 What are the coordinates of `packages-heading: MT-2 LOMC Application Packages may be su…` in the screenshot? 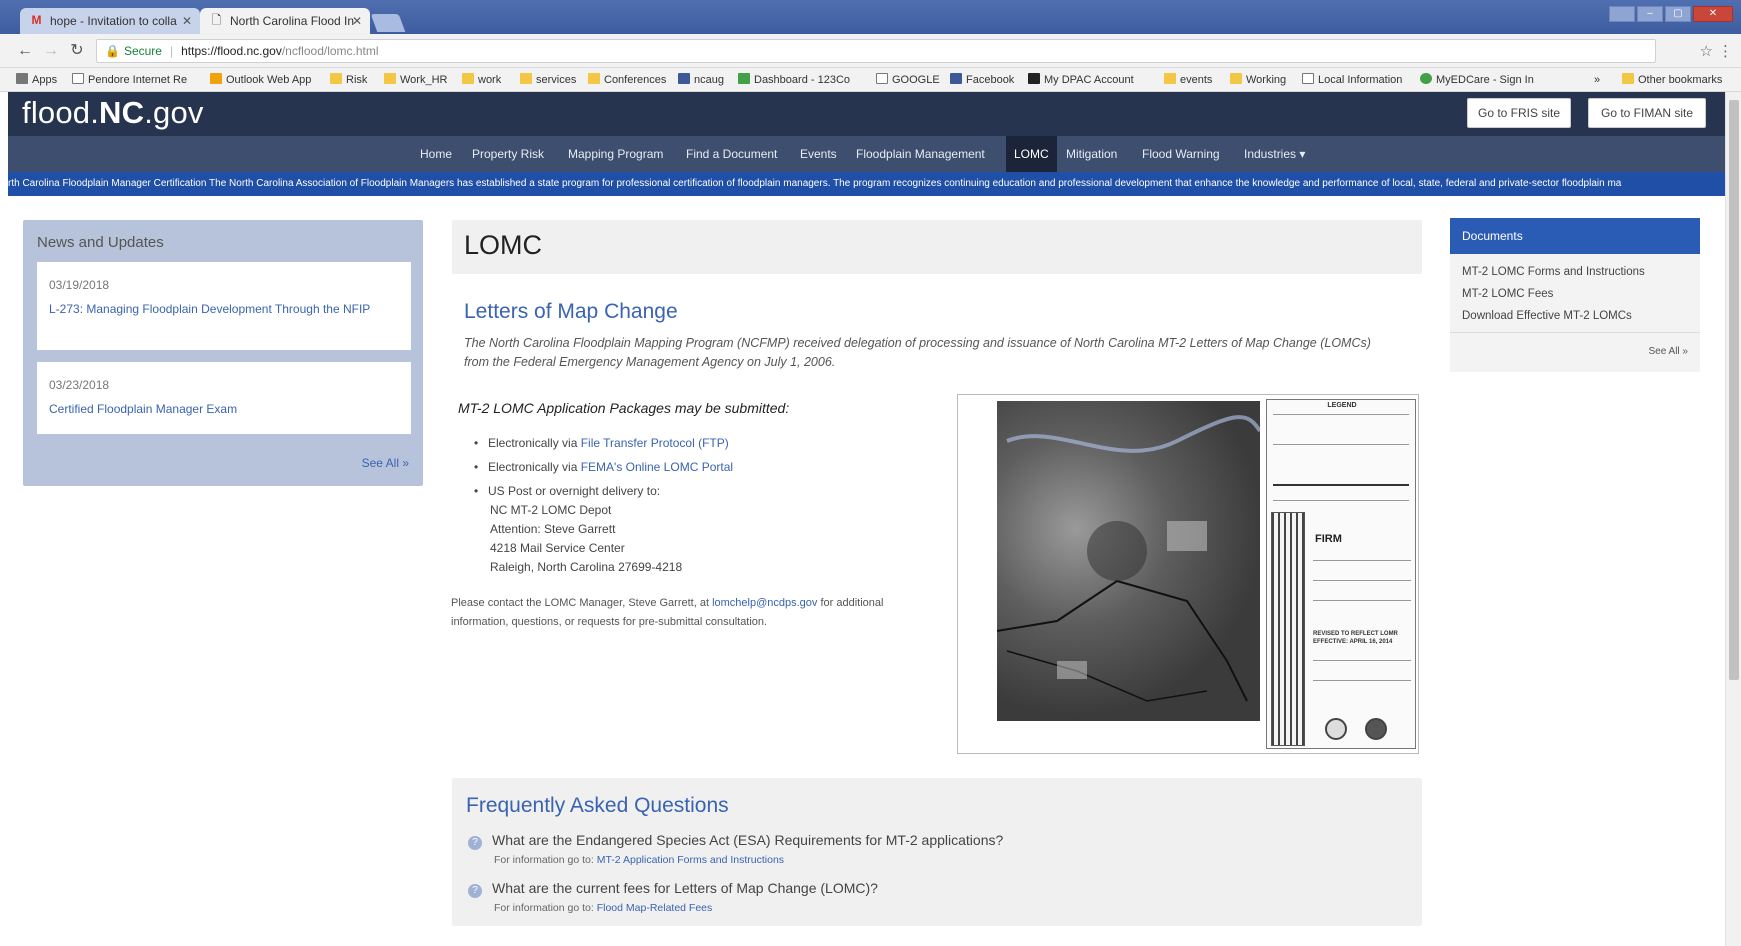 It's located at (624, 408).